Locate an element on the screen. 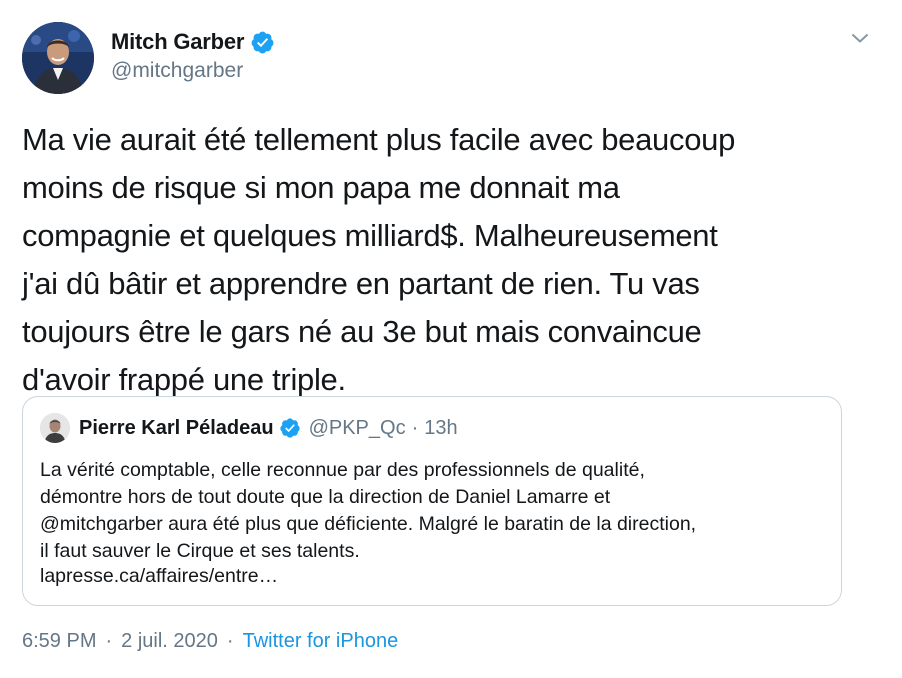 This screenshot has height=678, width=902. quoted-tweet-time: 13h is located at coordinates (440, 428).